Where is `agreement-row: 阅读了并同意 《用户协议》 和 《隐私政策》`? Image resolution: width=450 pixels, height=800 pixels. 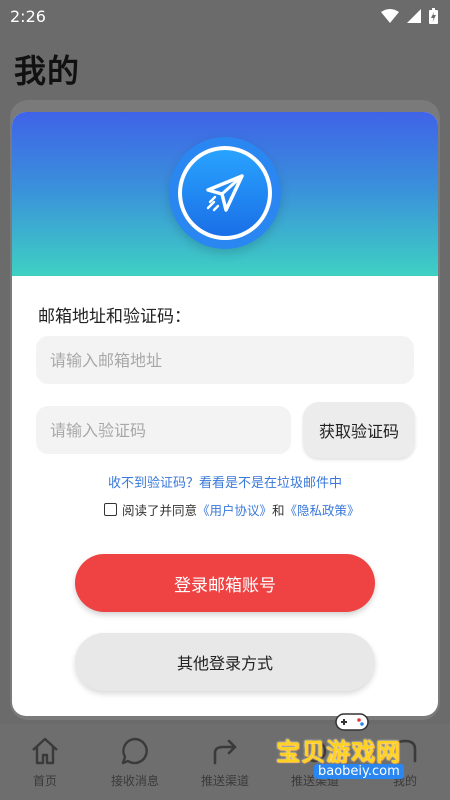 agreement-row: 阅读了并同意 《用户协议》 和 《隐私政策》 is located at coordinates (232, 509).